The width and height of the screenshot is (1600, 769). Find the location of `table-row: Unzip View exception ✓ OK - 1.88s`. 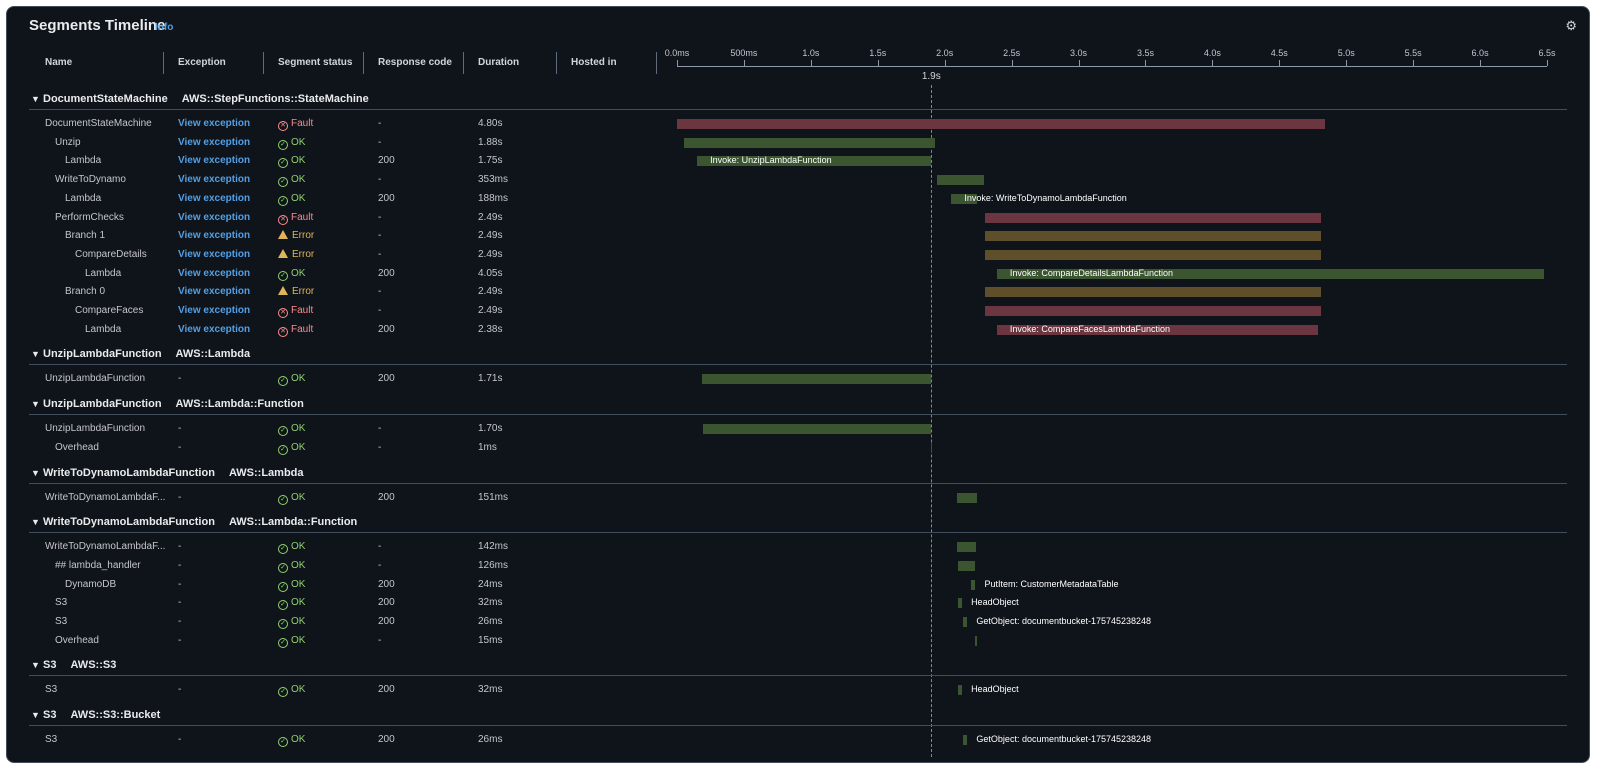

table-row: Unzip View exception ✓ OK - 1.88s is located at coordinates (798, 144).